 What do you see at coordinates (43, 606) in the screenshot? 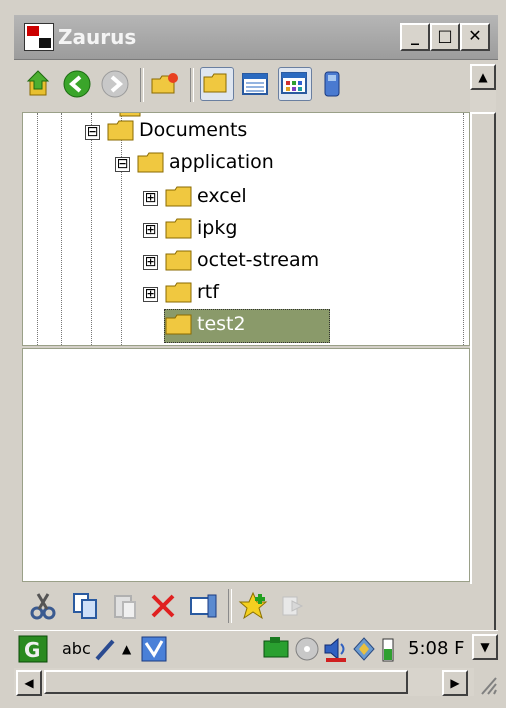
I see `cut-icon` at bounding box center [43, 606].